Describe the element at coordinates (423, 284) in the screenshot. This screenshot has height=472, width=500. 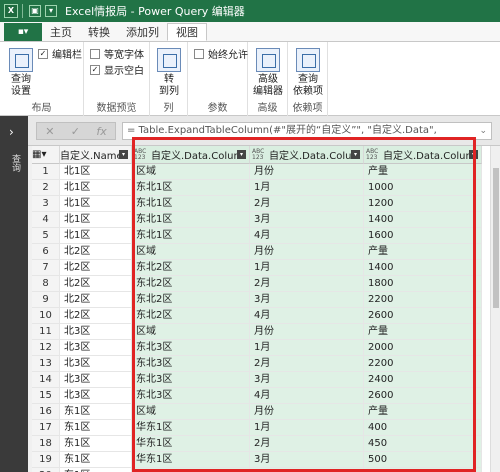
I see `table-cell: 1800` at that location.